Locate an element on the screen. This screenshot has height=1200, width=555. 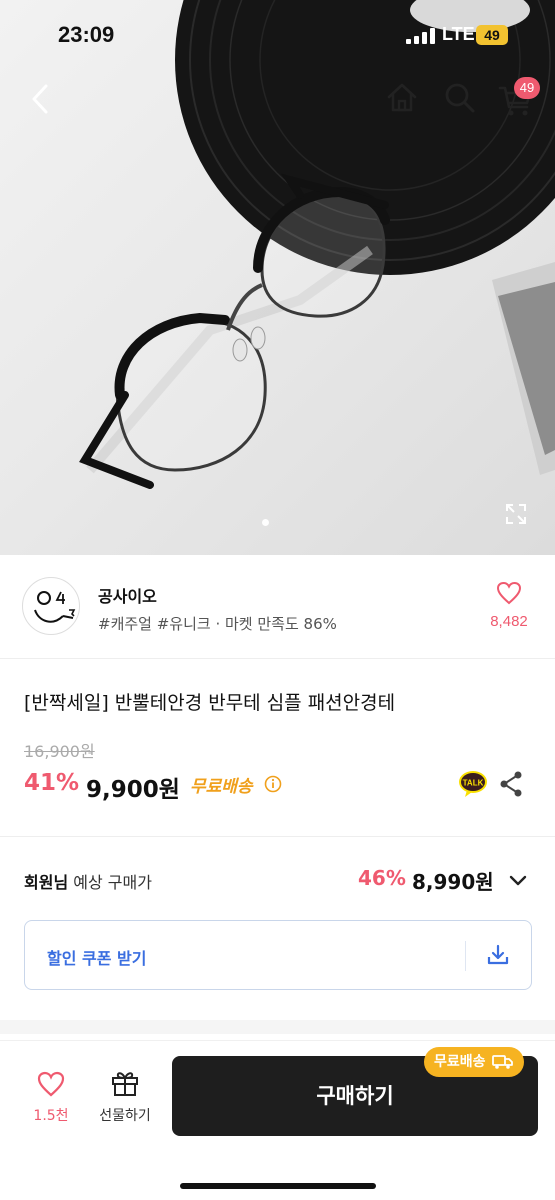
shop-info: 공사이오 #캐주얼 #유니크 · 마켓 만족도 86% 8,482 is located at coordinates (277, 607).